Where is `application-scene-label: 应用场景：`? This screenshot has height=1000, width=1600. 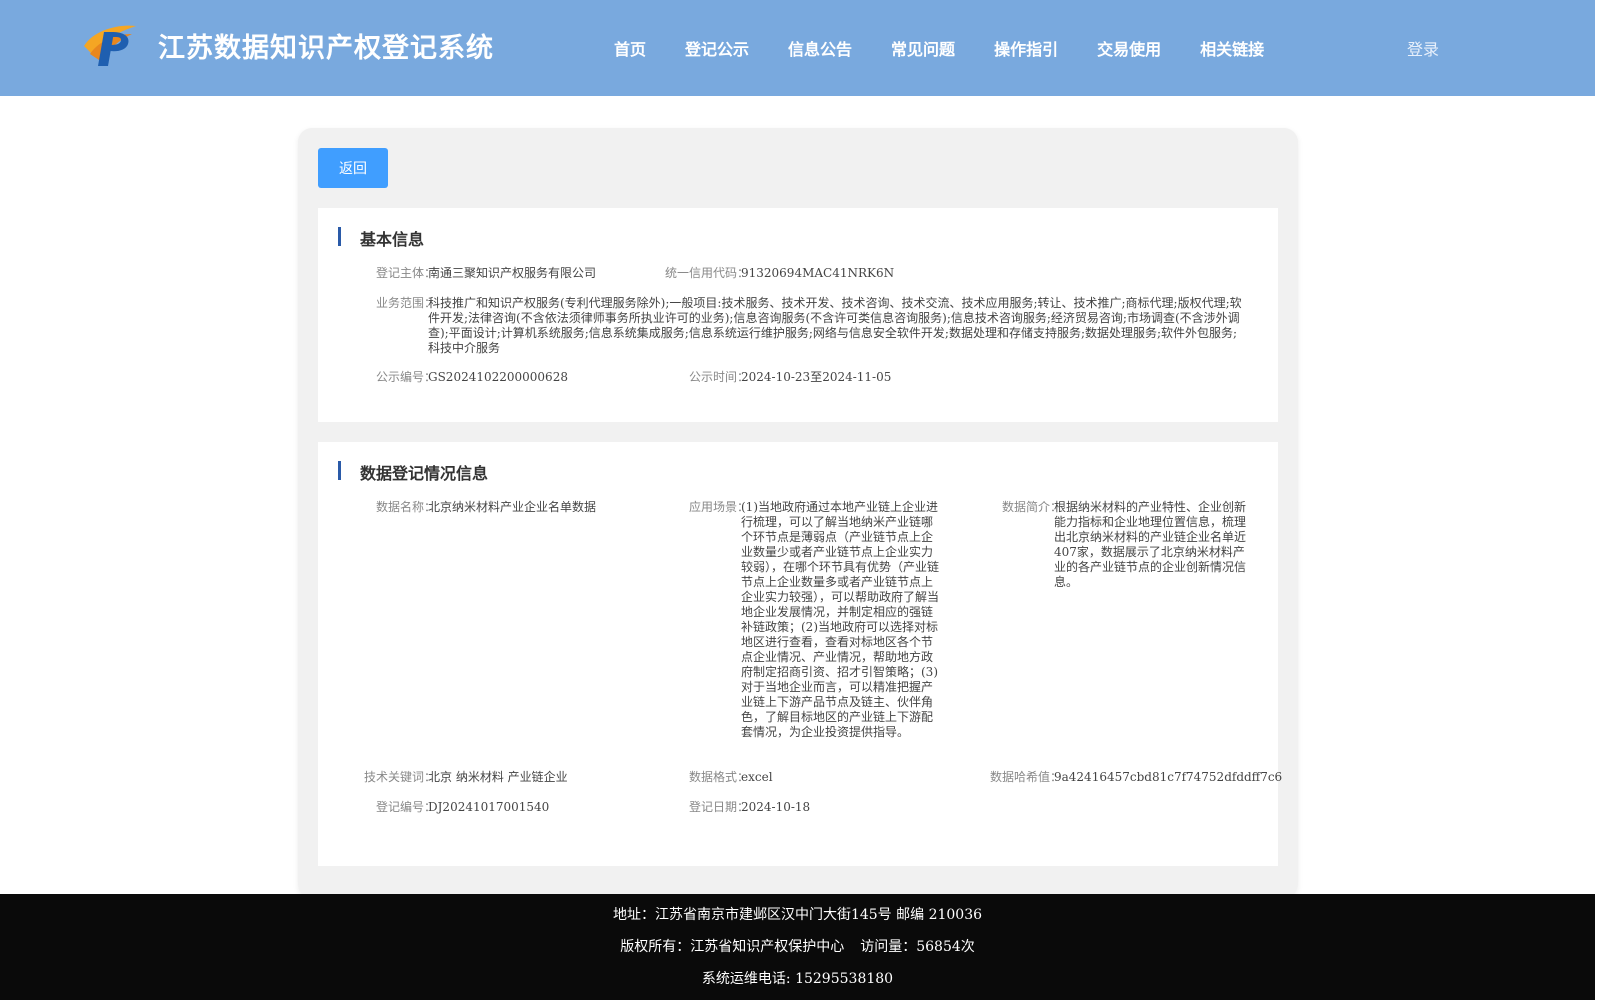 application-scene-label: 应用场景： is located at coordinates (718, 507).